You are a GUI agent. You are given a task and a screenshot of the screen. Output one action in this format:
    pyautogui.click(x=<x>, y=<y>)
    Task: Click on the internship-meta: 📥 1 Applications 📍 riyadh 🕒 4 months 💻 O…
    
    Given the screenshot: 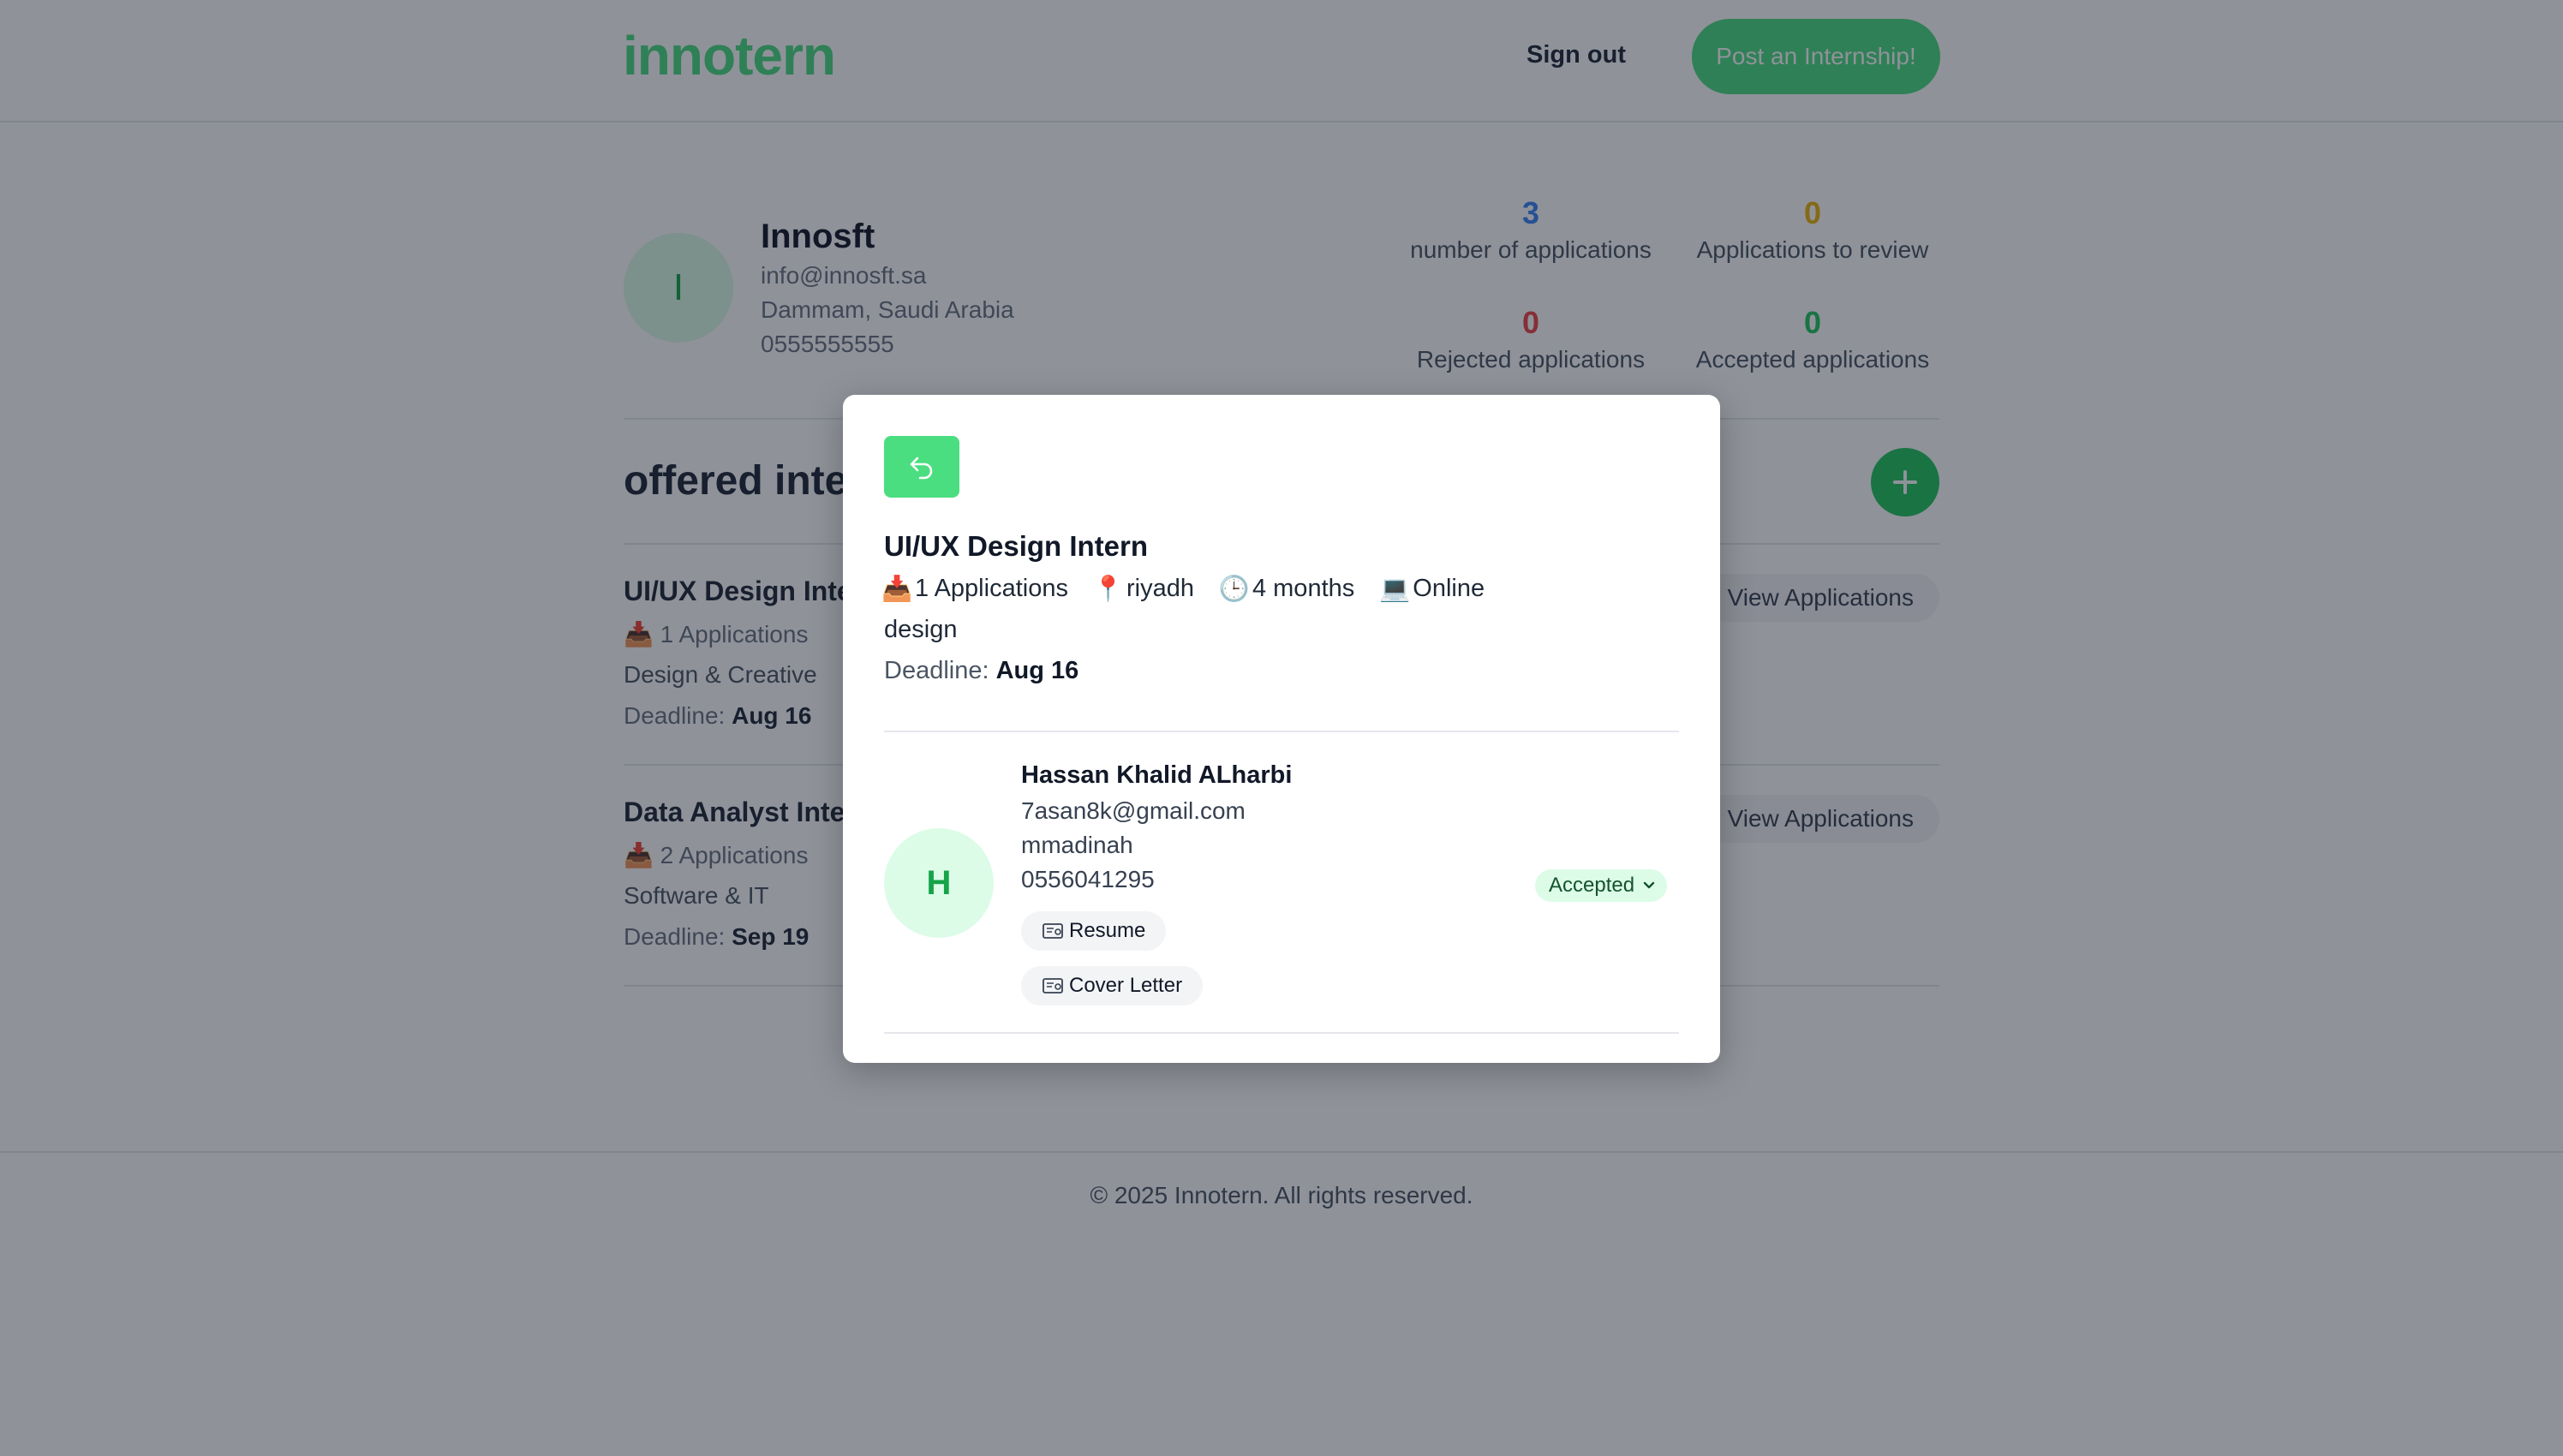 What is the action you would take?
    pyautogui.click(x=1196, y=589)
    